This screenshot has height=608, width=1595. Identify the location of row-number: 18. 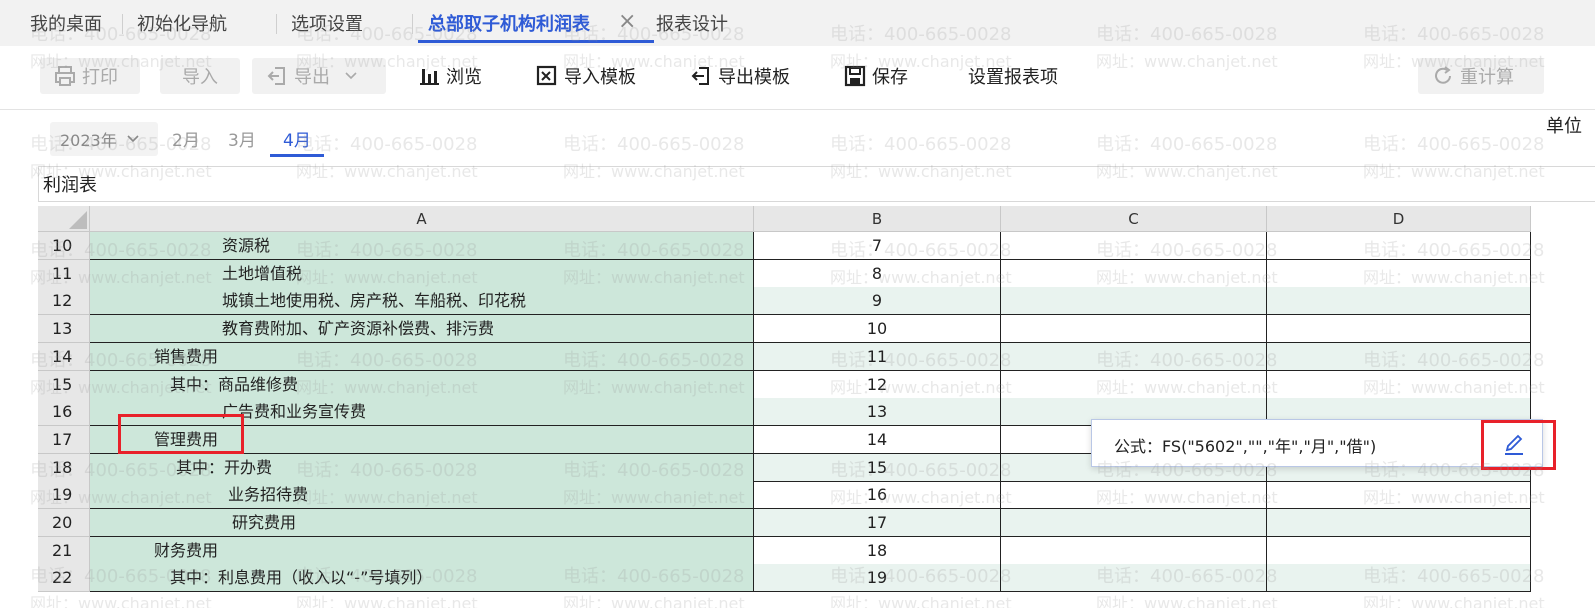
(64, 467).